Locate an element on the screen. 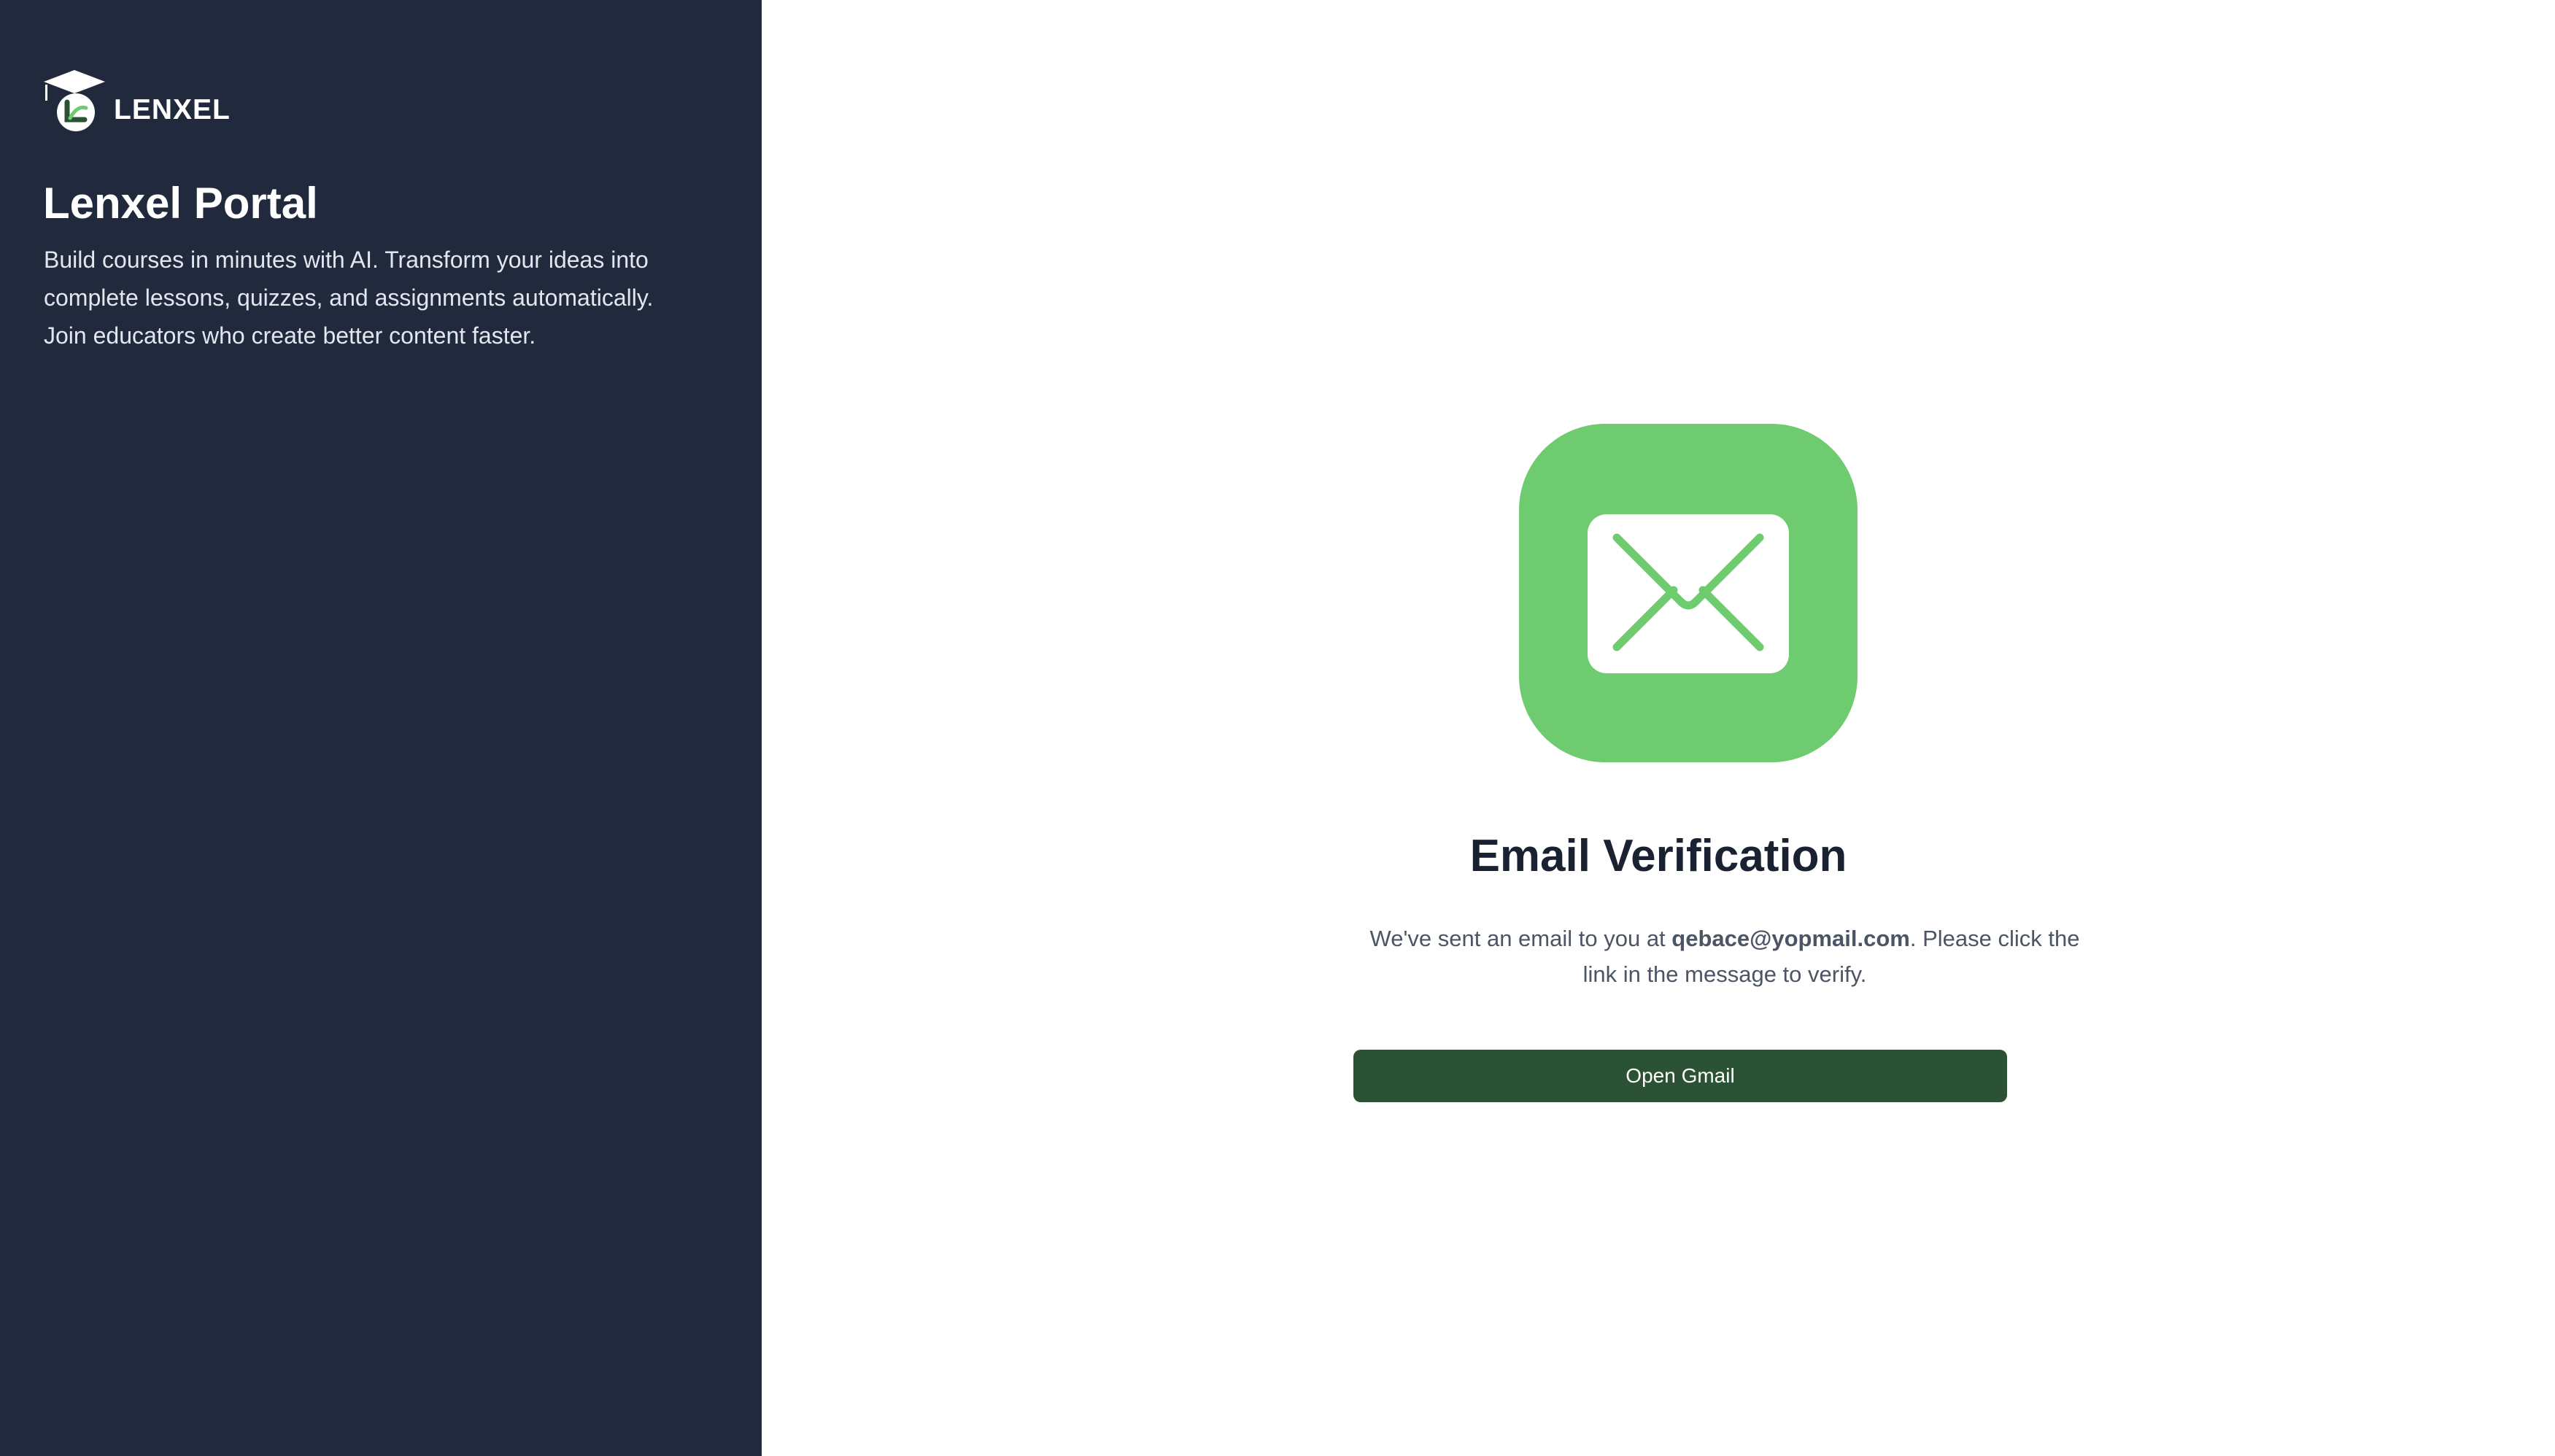 The height and width of the screenshot is (1456, 2555). verification-email: qebace@yopmail.com is located at coordinates (1791, 938).